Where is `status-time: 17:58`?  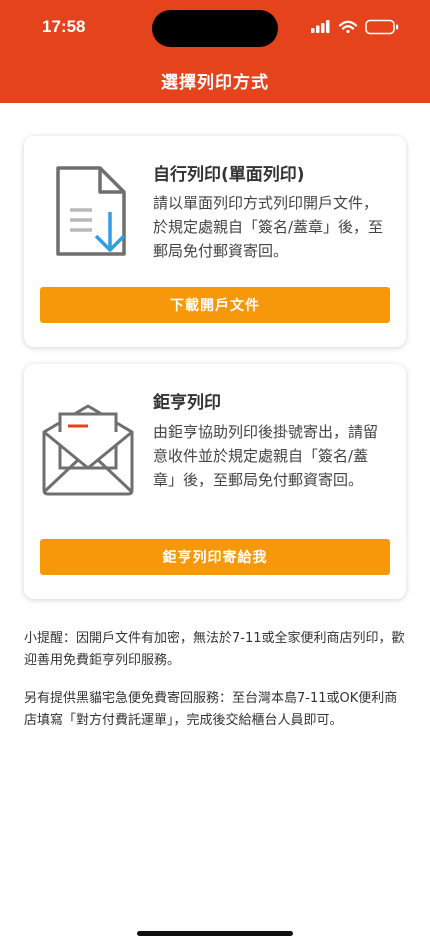
status-time: 17:58 is located at coordinates (64, 26).